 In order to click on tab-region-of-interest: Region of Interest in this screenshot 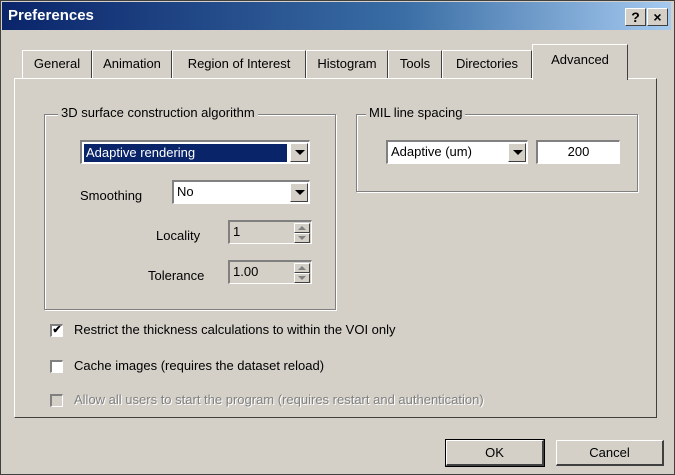, I will do `click(239, 64)`.